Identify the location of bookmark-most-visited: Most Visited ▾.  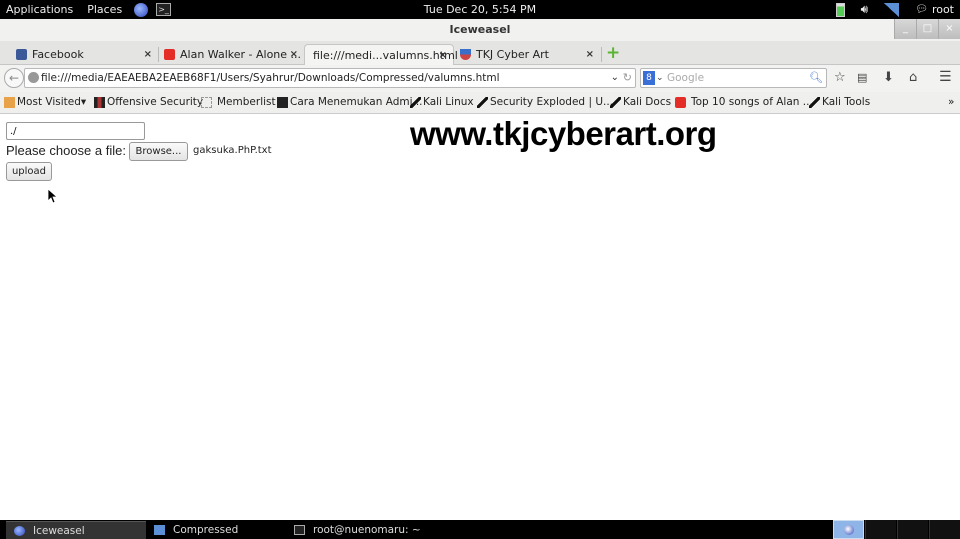
(45, 102).